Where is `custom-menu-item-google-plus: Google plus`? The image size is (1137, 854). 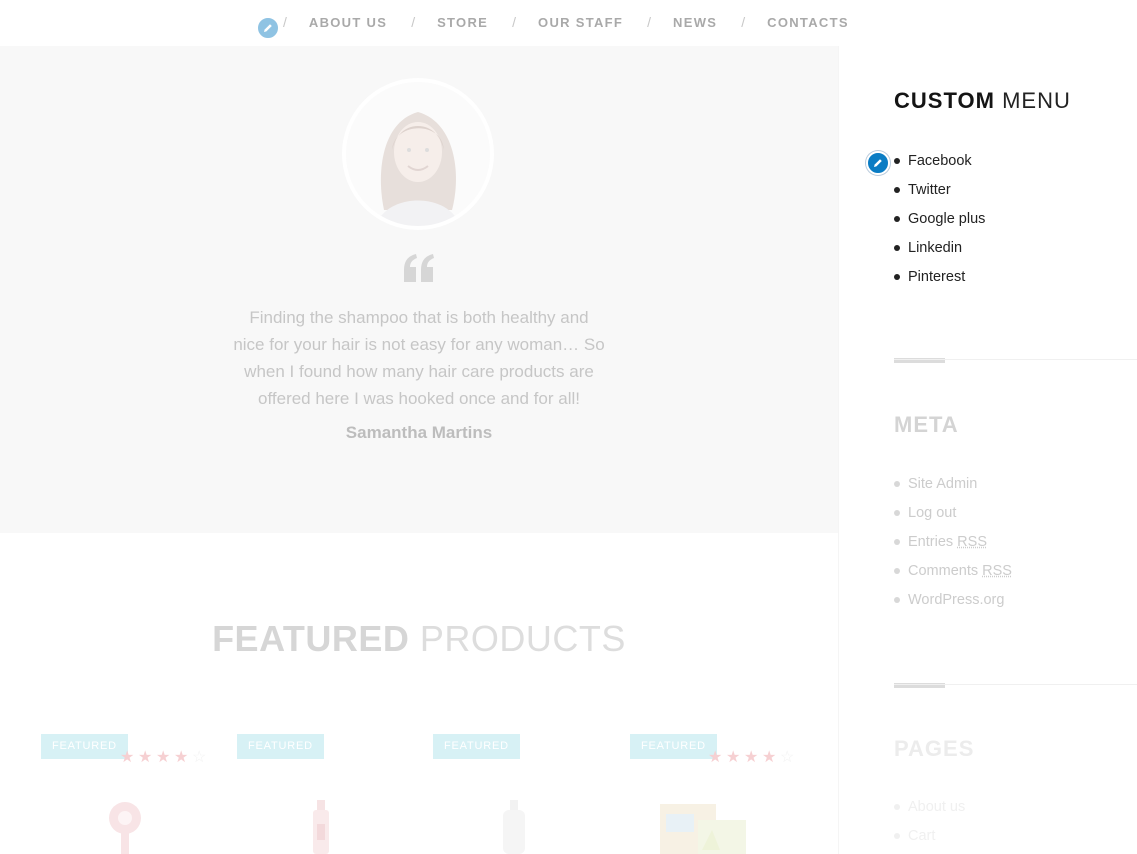
custom-menu-item-google-plus: Google plus is located at coordinates (939, 218).